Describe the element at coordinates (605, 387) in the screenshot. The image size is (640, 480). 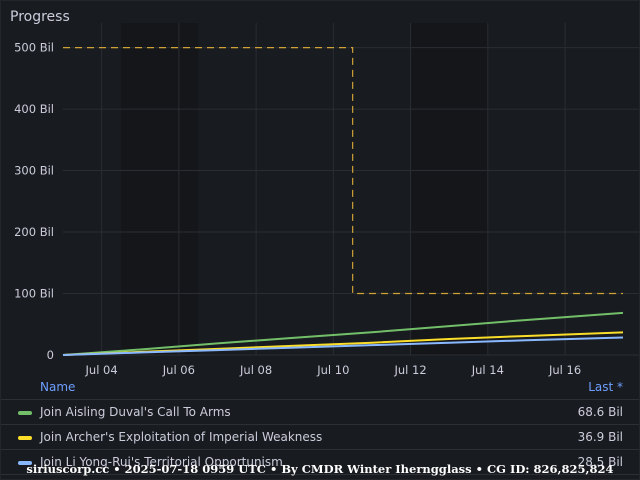
I see `legend-last-header: Last *` at that location.